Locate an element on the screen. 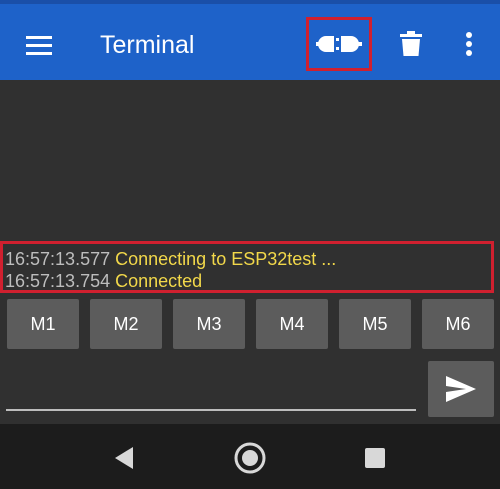 Image resolution: width=500 pixels, height=489 pixels. more-vertical-icon is located at coordinates (469, 44).